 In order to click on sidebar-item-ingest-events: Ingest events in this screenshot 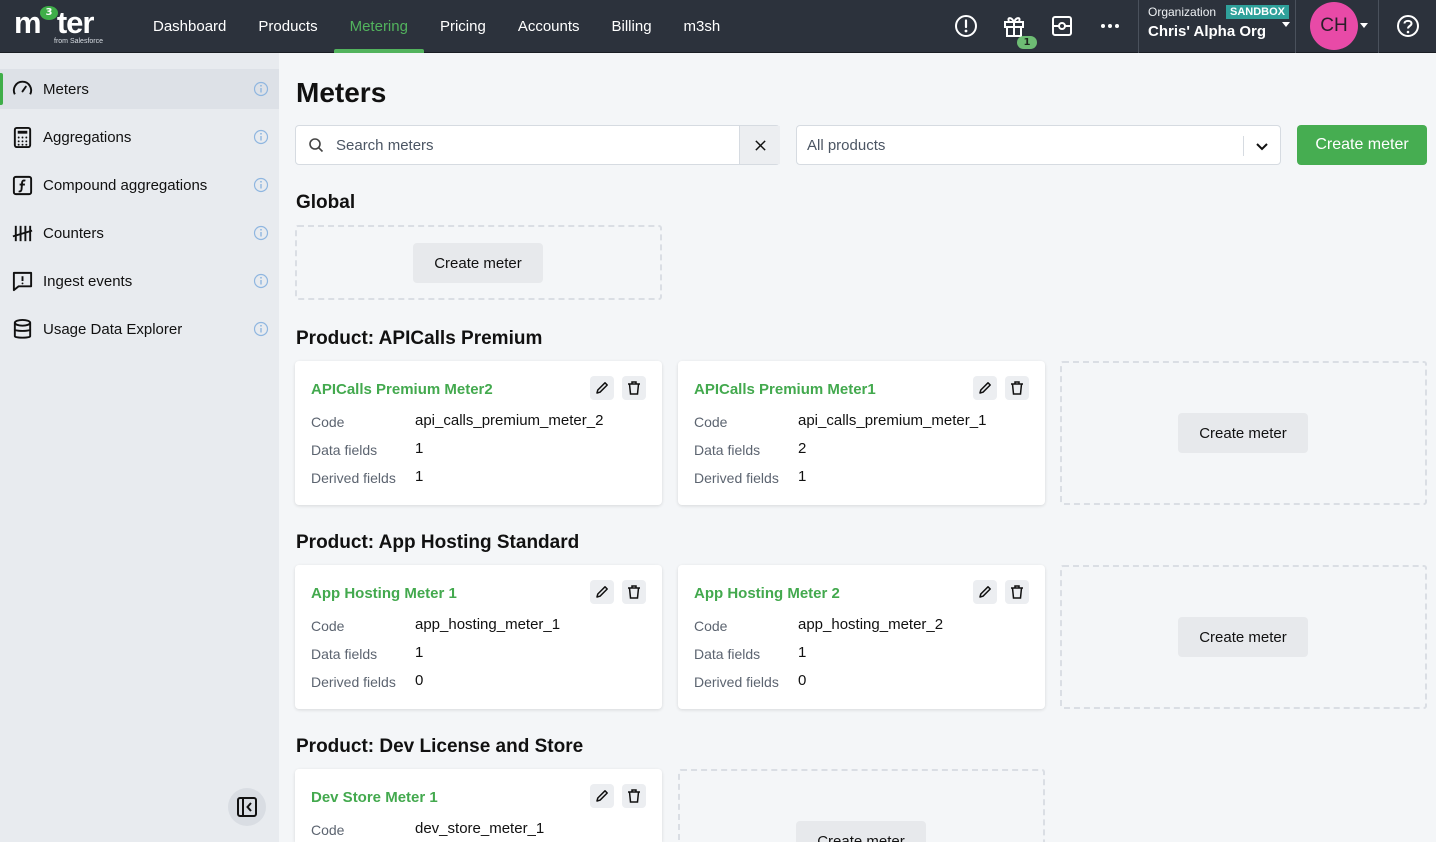, I will do `click(139, 281)`.